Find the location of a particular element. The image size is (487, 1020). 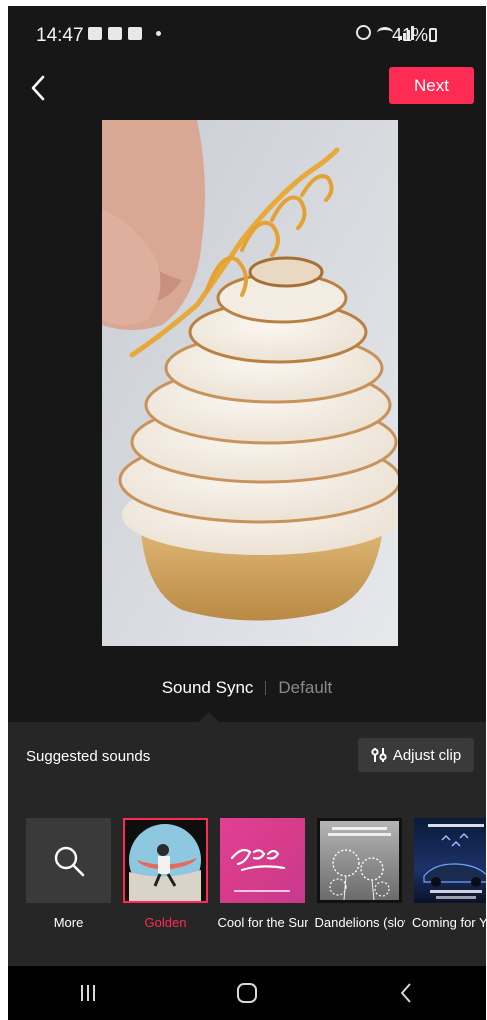

sound-label: More is located at coordinates (68, 922).